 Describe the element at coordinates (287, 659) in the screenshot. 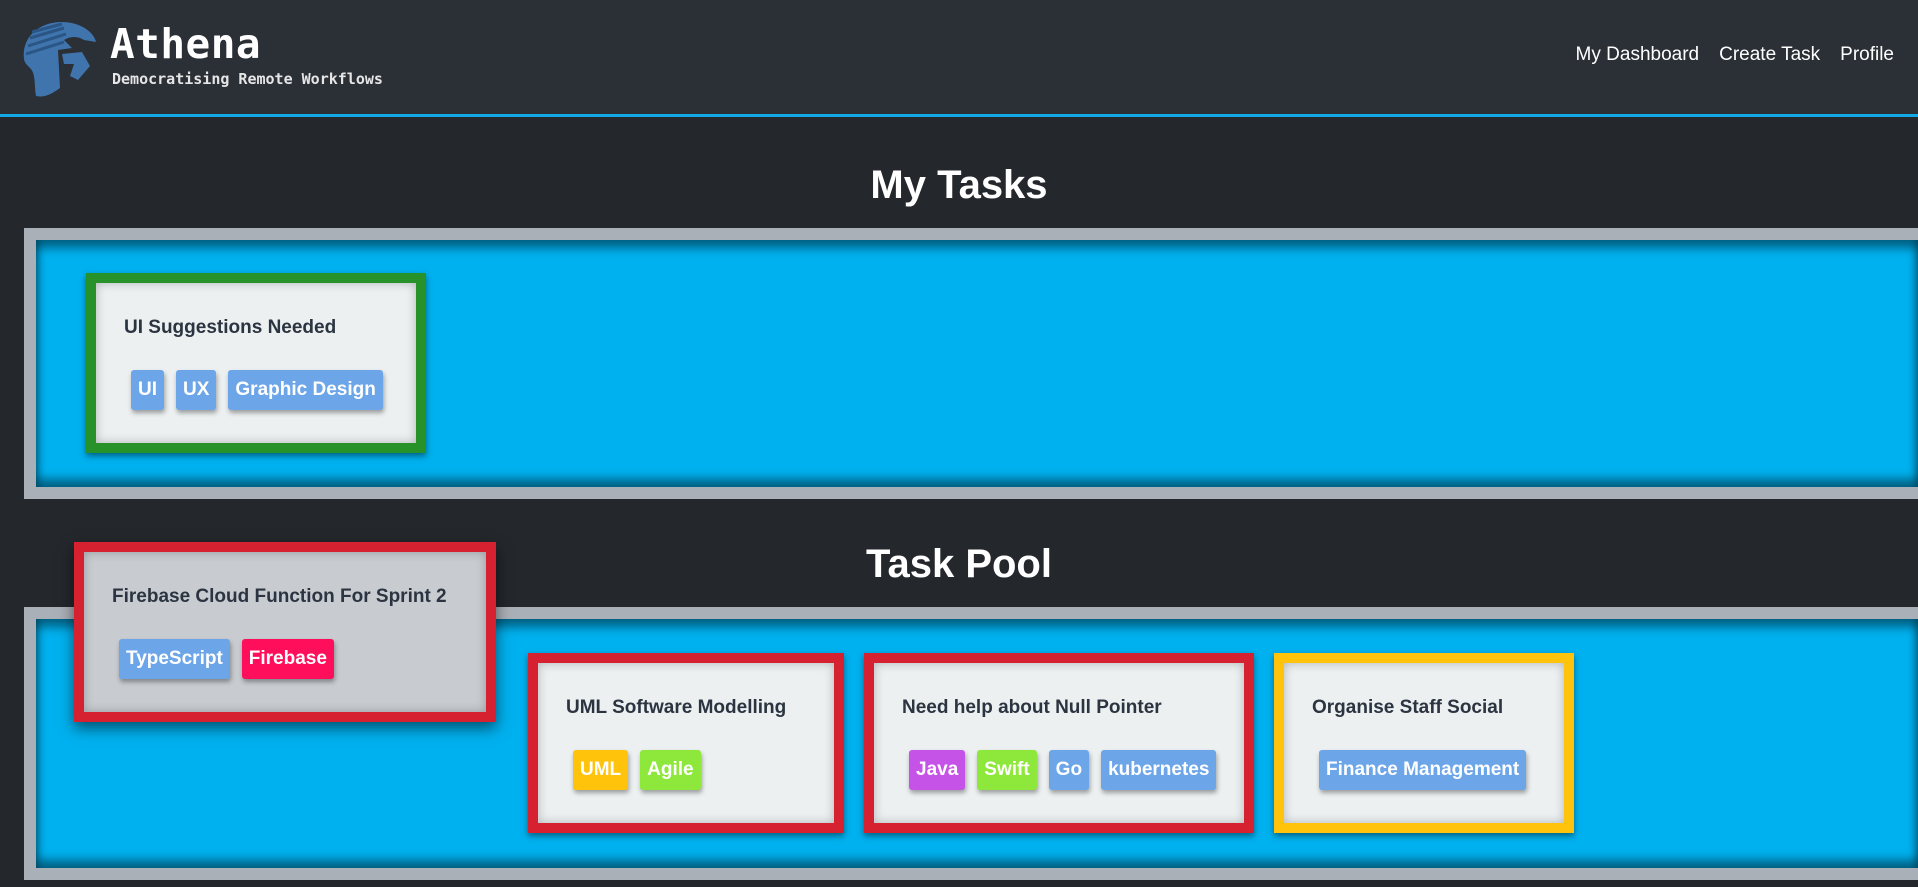

I see `tag-firebase: Firebase` at that location.